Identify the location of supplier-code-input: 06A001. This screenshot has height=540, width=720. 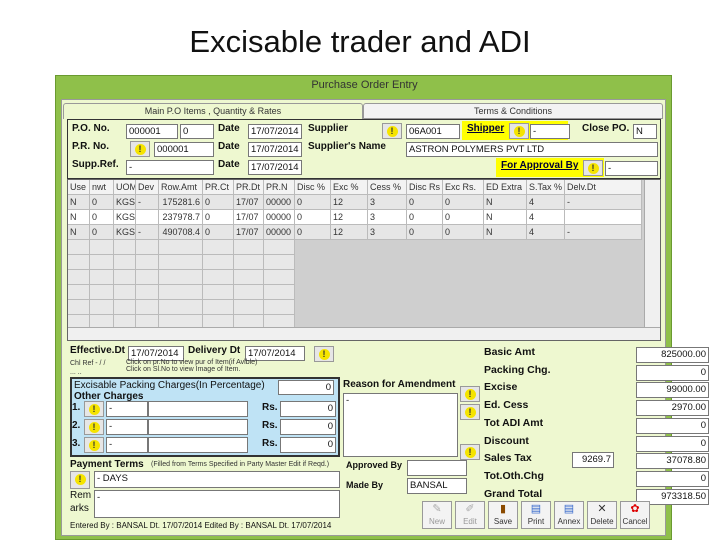
(433, 131).